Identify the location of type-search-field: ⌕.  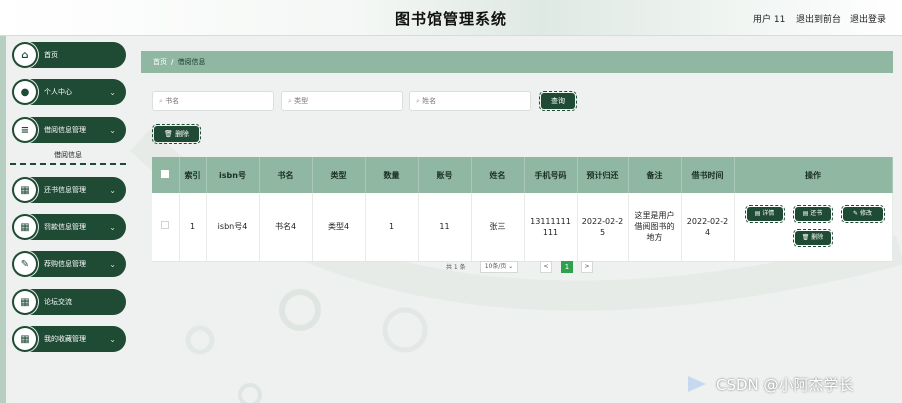
(342, 101).